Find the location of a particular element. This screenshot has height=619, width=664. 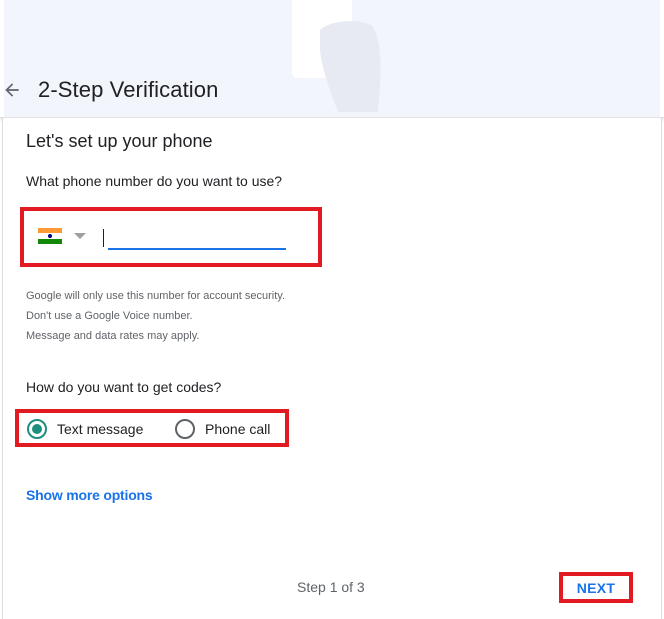

radio-label-phone-call: Phone call is located at coordinates (238, 429).